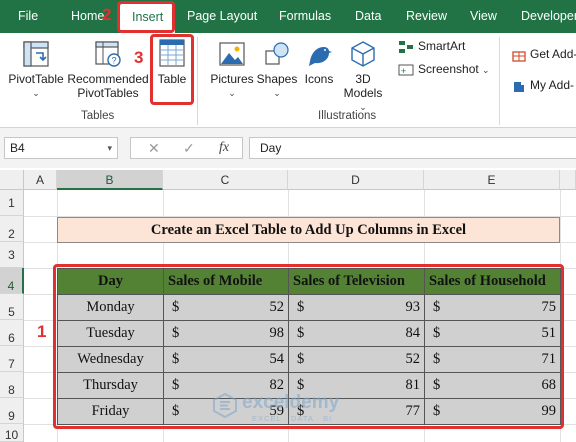  I want to click on row-header-5: 5, so click(12, 307).